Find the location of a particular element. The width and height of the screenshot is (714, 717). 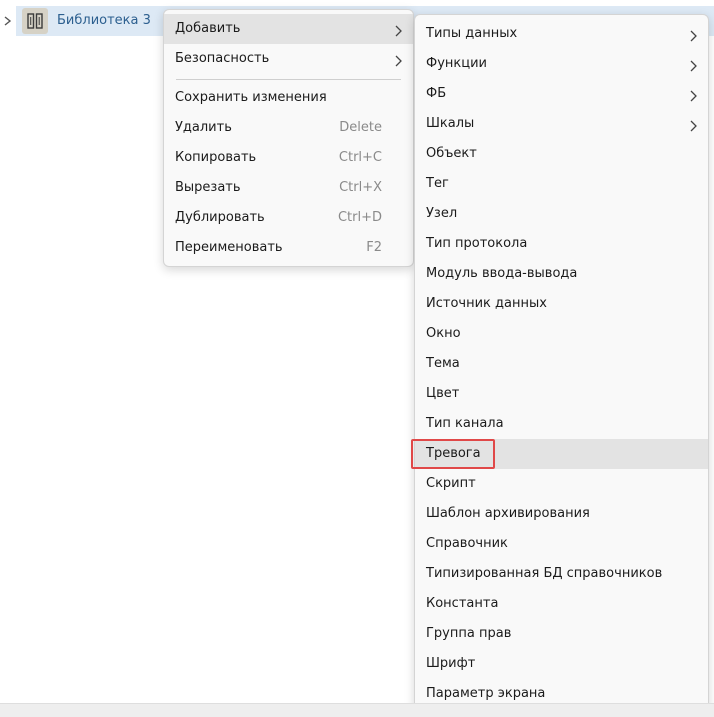

submenu-item-window: Окно is located at coordinates (561, 334).